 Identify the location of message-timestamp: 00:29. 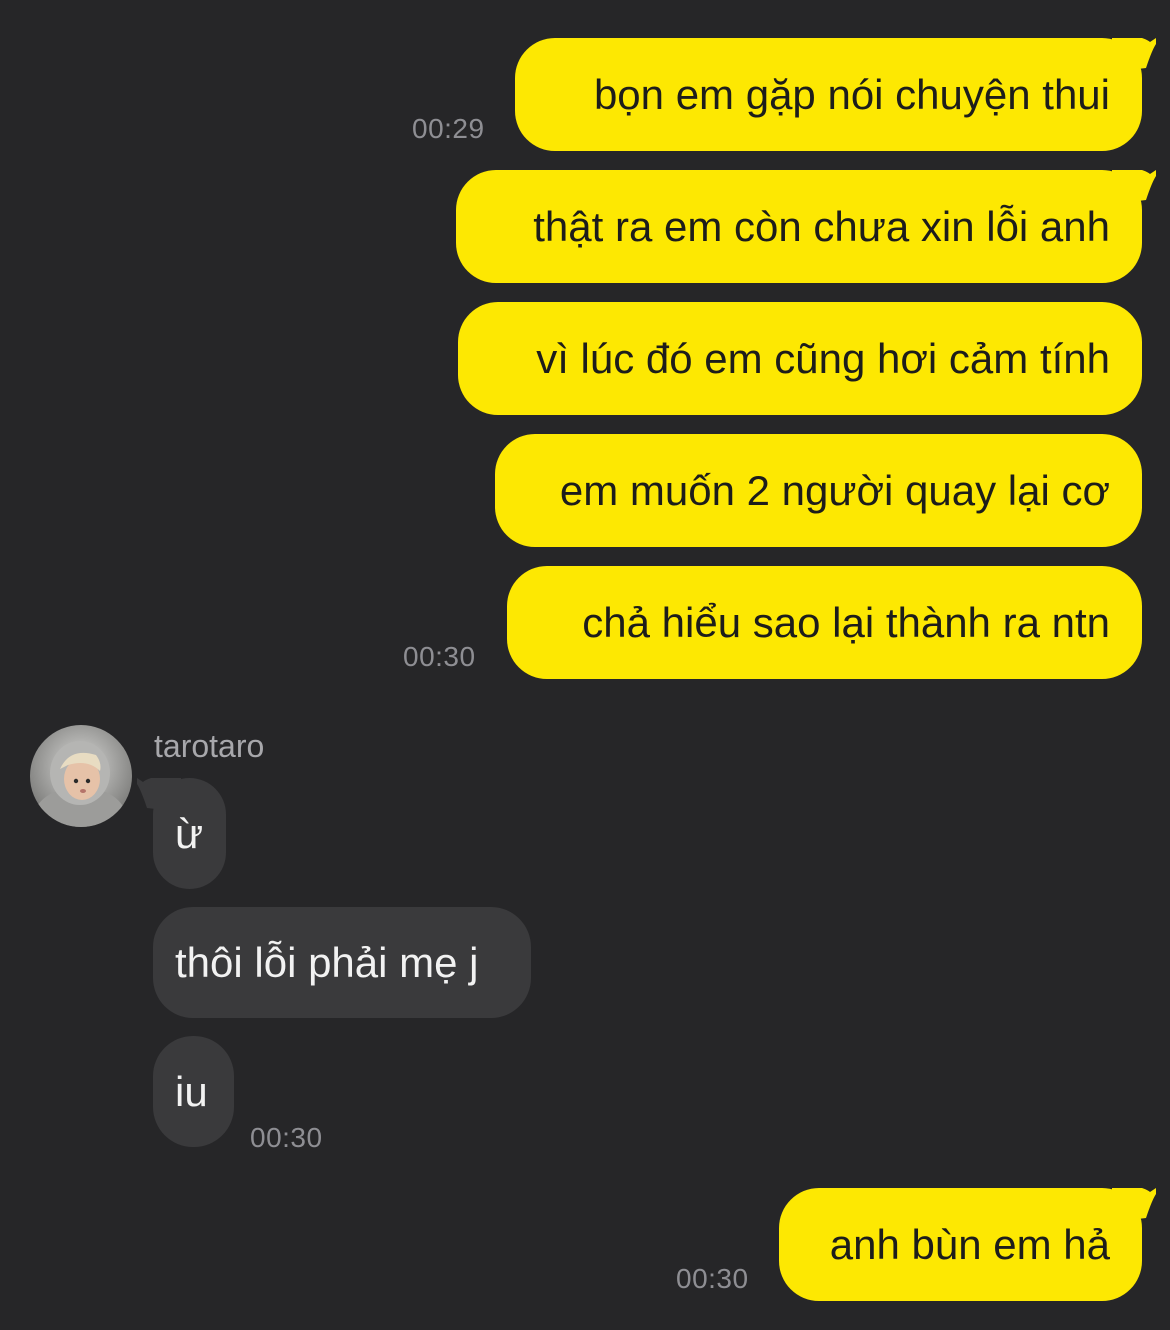
(448, 128).